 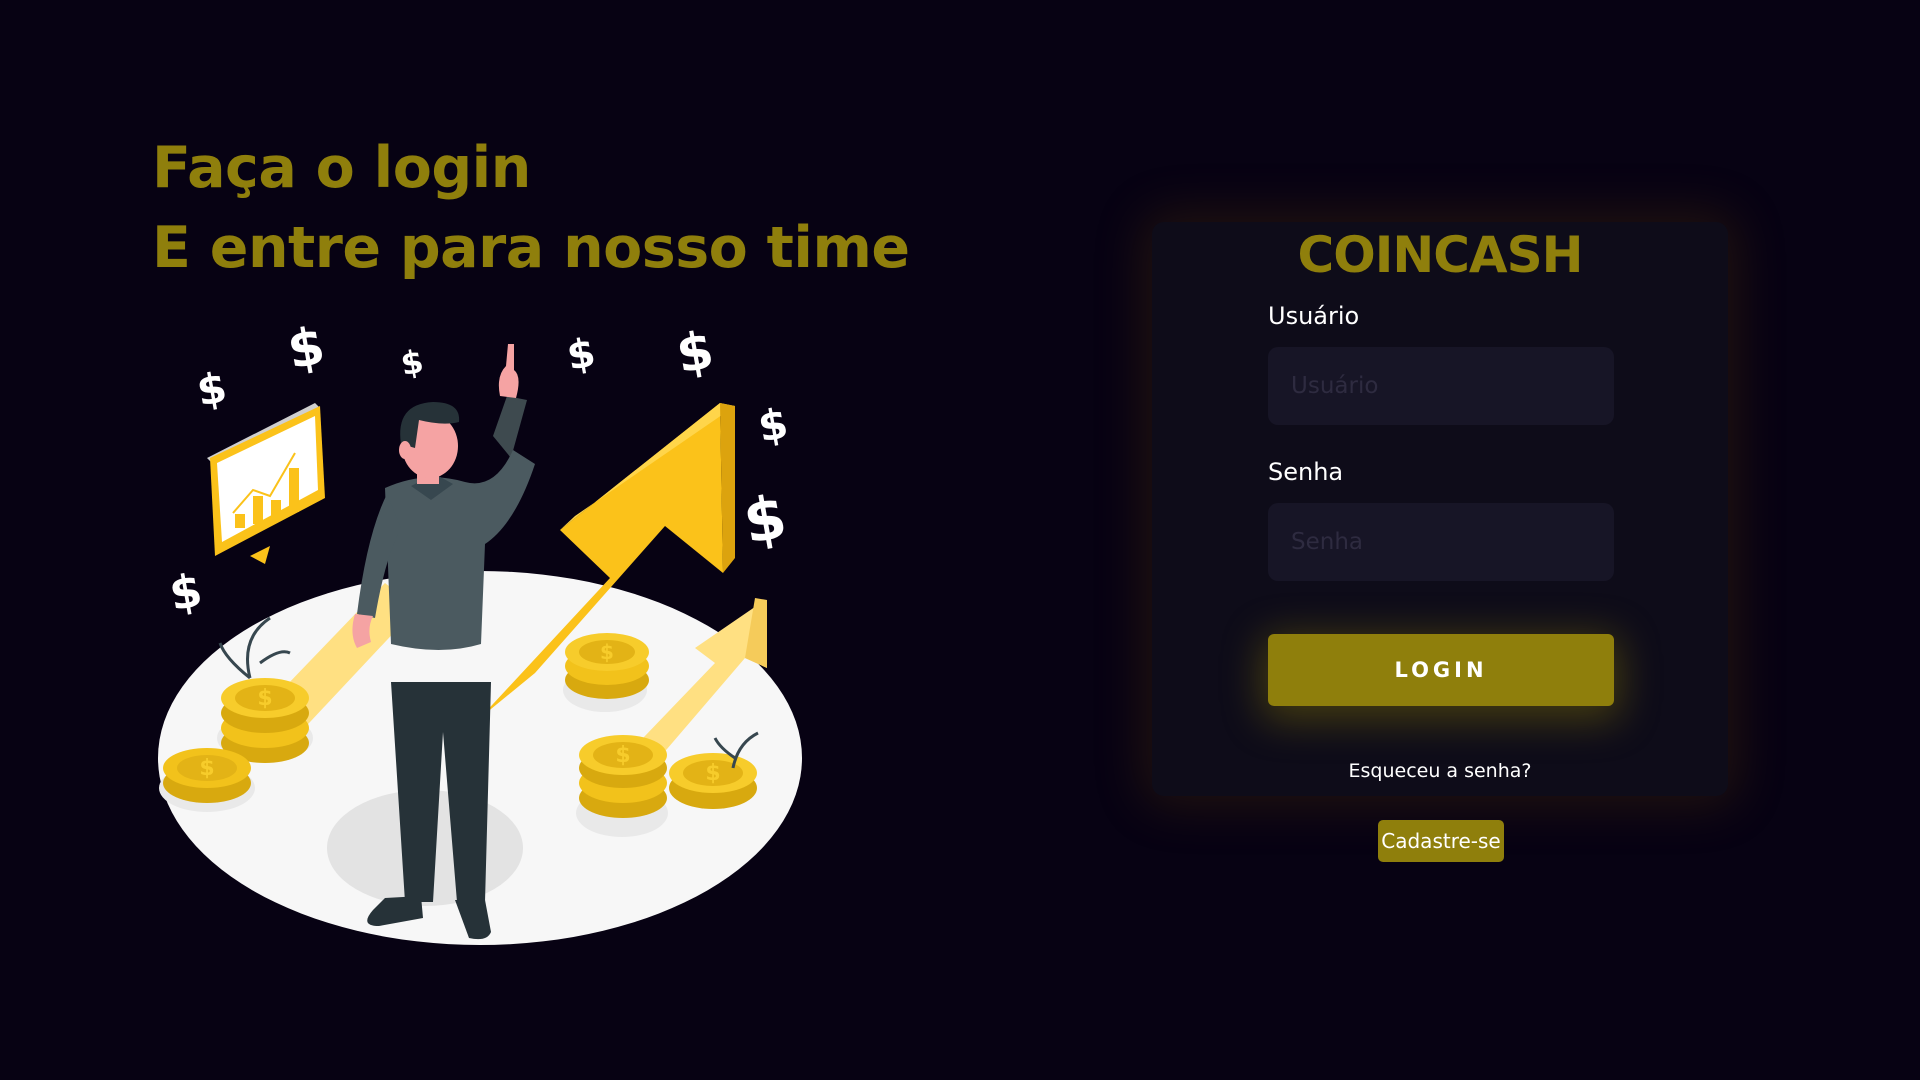 What do you see at coordinates (1441, 542) in the screenshot?
I see `password-input` at bounding box center [1441, 542].